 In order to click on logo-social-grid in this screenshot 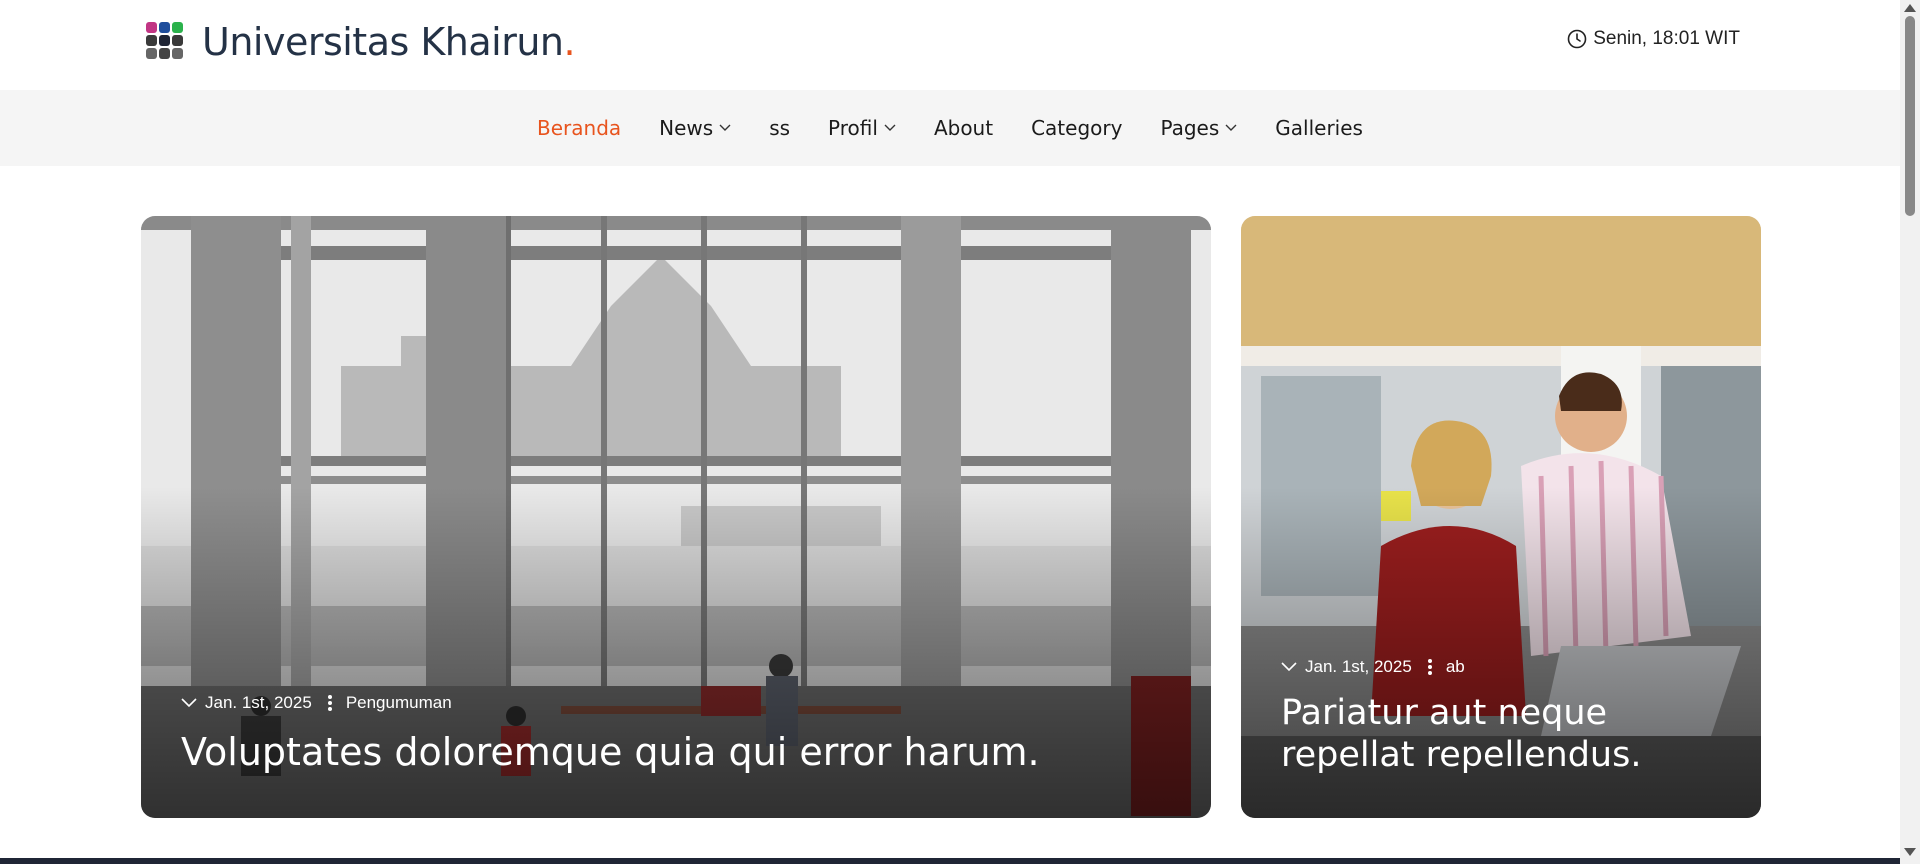, I will do `click(165, 42)`.